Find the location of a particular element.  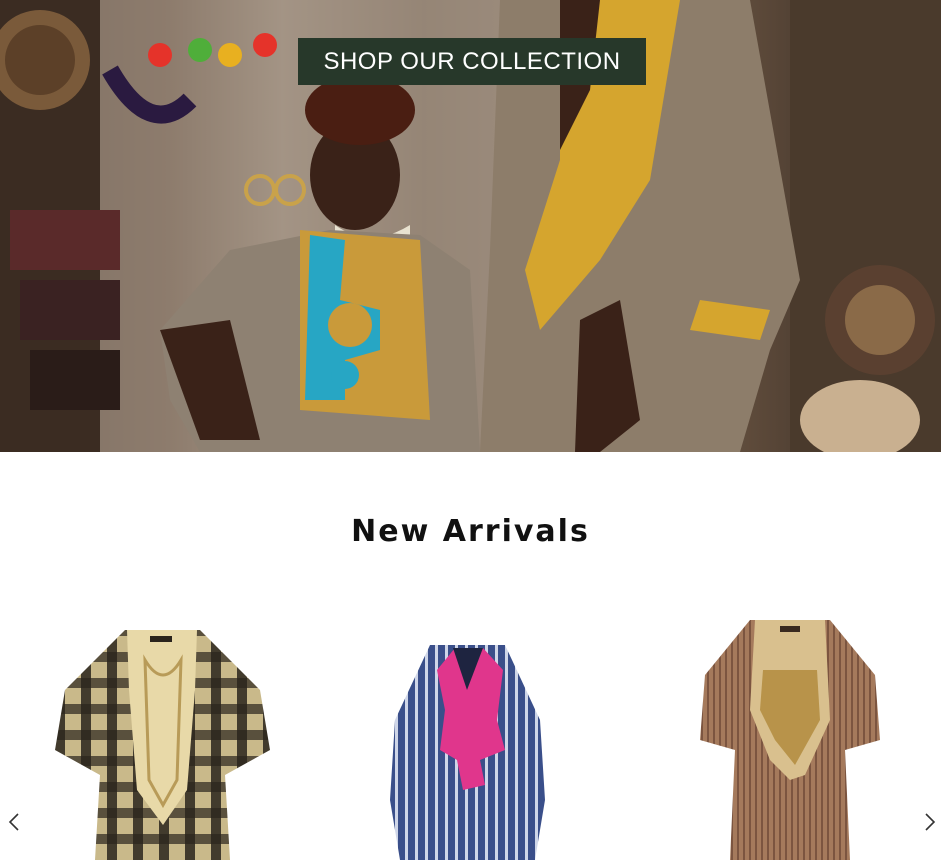

chevron-left-icon is located at coordinates (13, 822).